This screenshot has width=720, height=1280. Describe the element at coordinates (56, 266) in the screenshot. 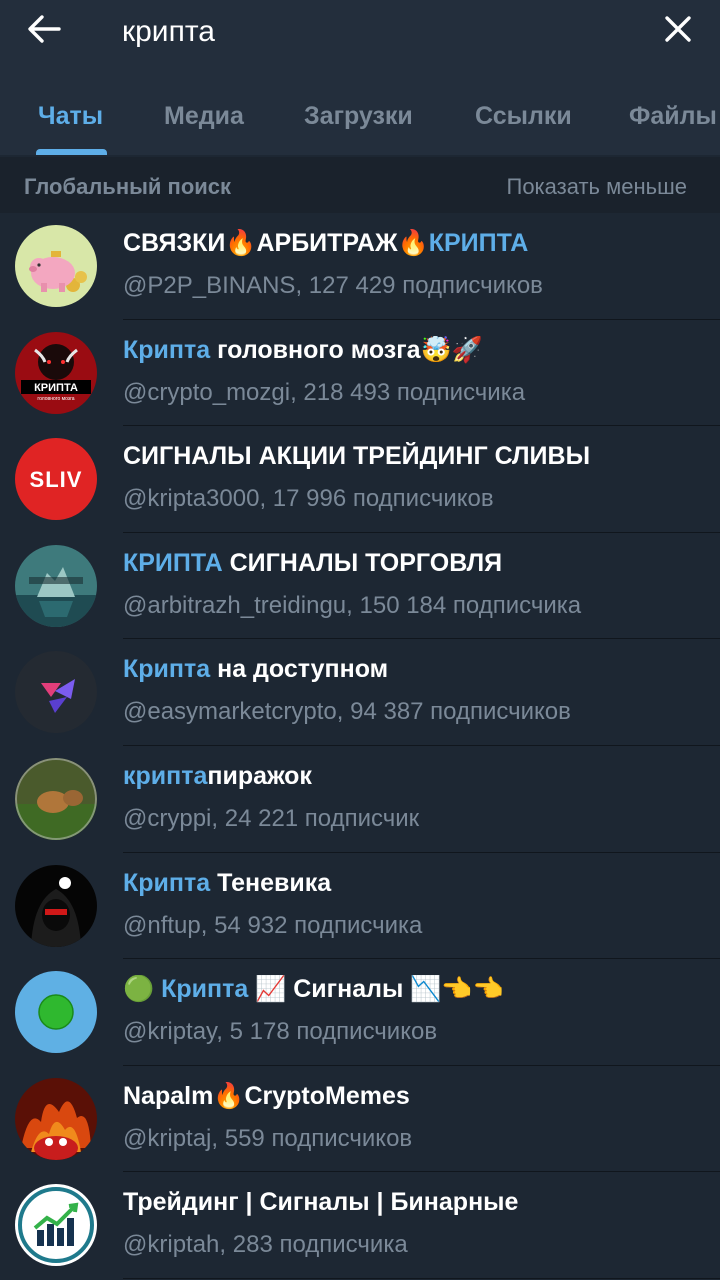

I see `piggy-bank-icon` at that location.